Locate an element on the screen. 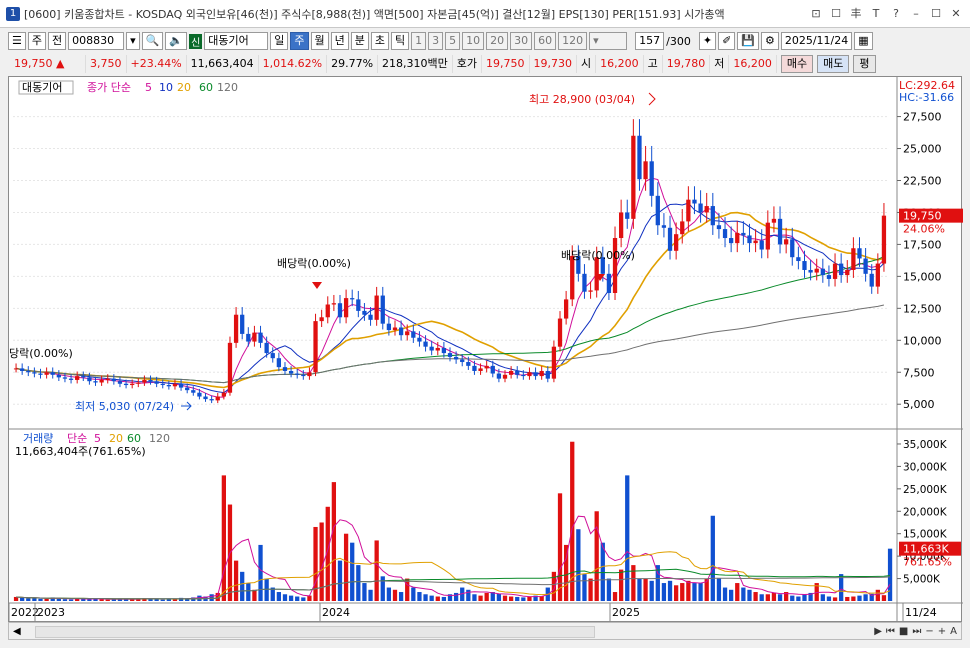 This screenshot has width=970, height=648. ma-period-120: 120 is located at coordinates (227, 87).